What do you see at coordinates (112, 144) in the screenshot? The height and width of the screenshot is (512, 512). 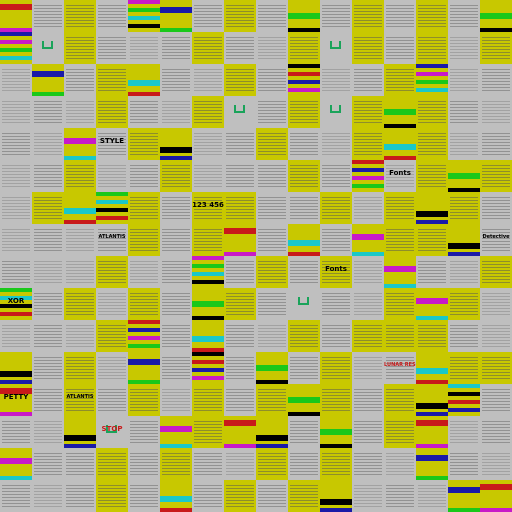 I see `thumbnail-tile: STYLE` at bounding box center [112, 144].